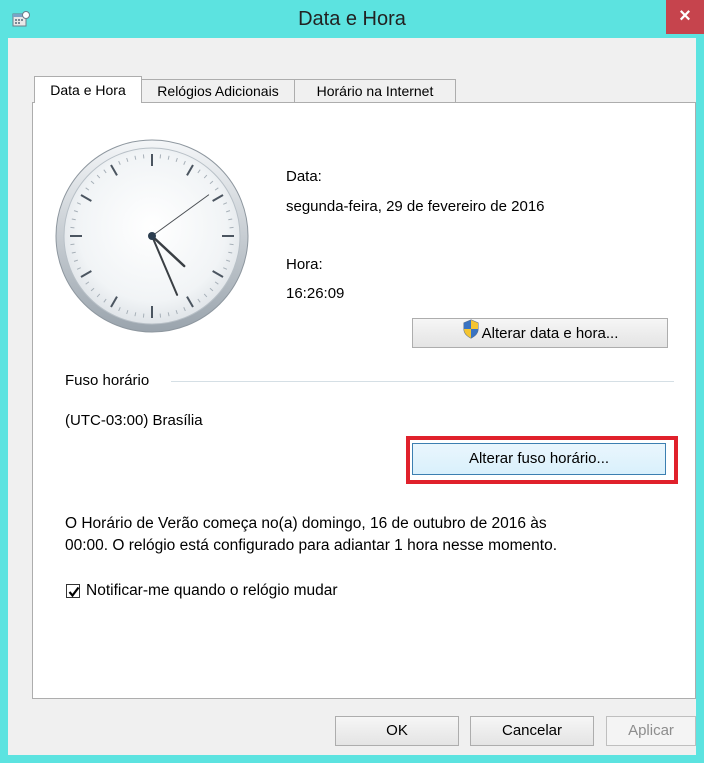 The height and width of the screenshot is (763, 704). What do you see at coordinates (304, 264) in the screenshot?
I see `time-label: Hora:` at bounding box center [304, 264].